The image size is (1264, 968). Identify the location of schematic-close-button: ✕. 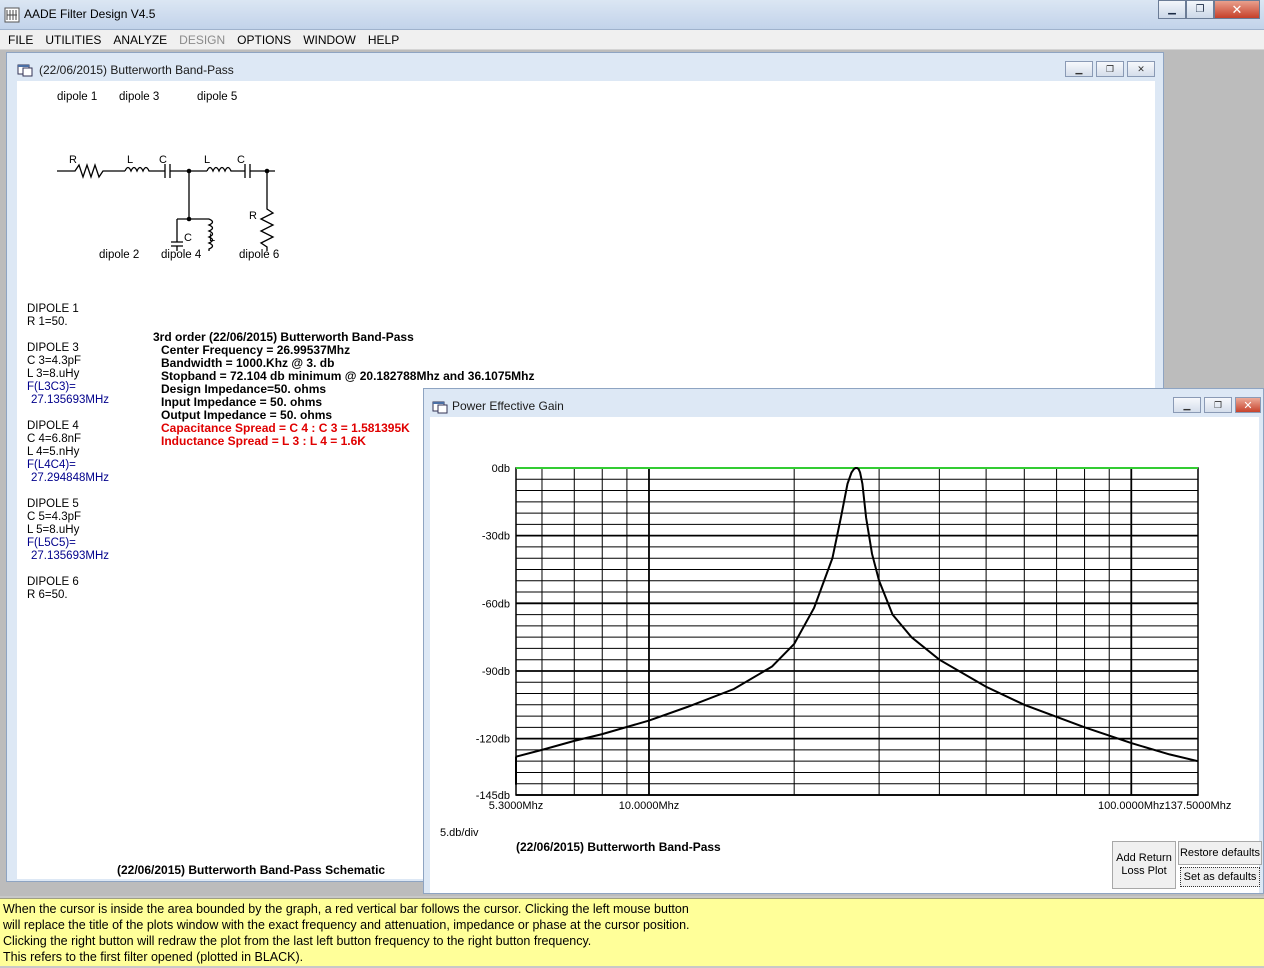
(1141, 69).